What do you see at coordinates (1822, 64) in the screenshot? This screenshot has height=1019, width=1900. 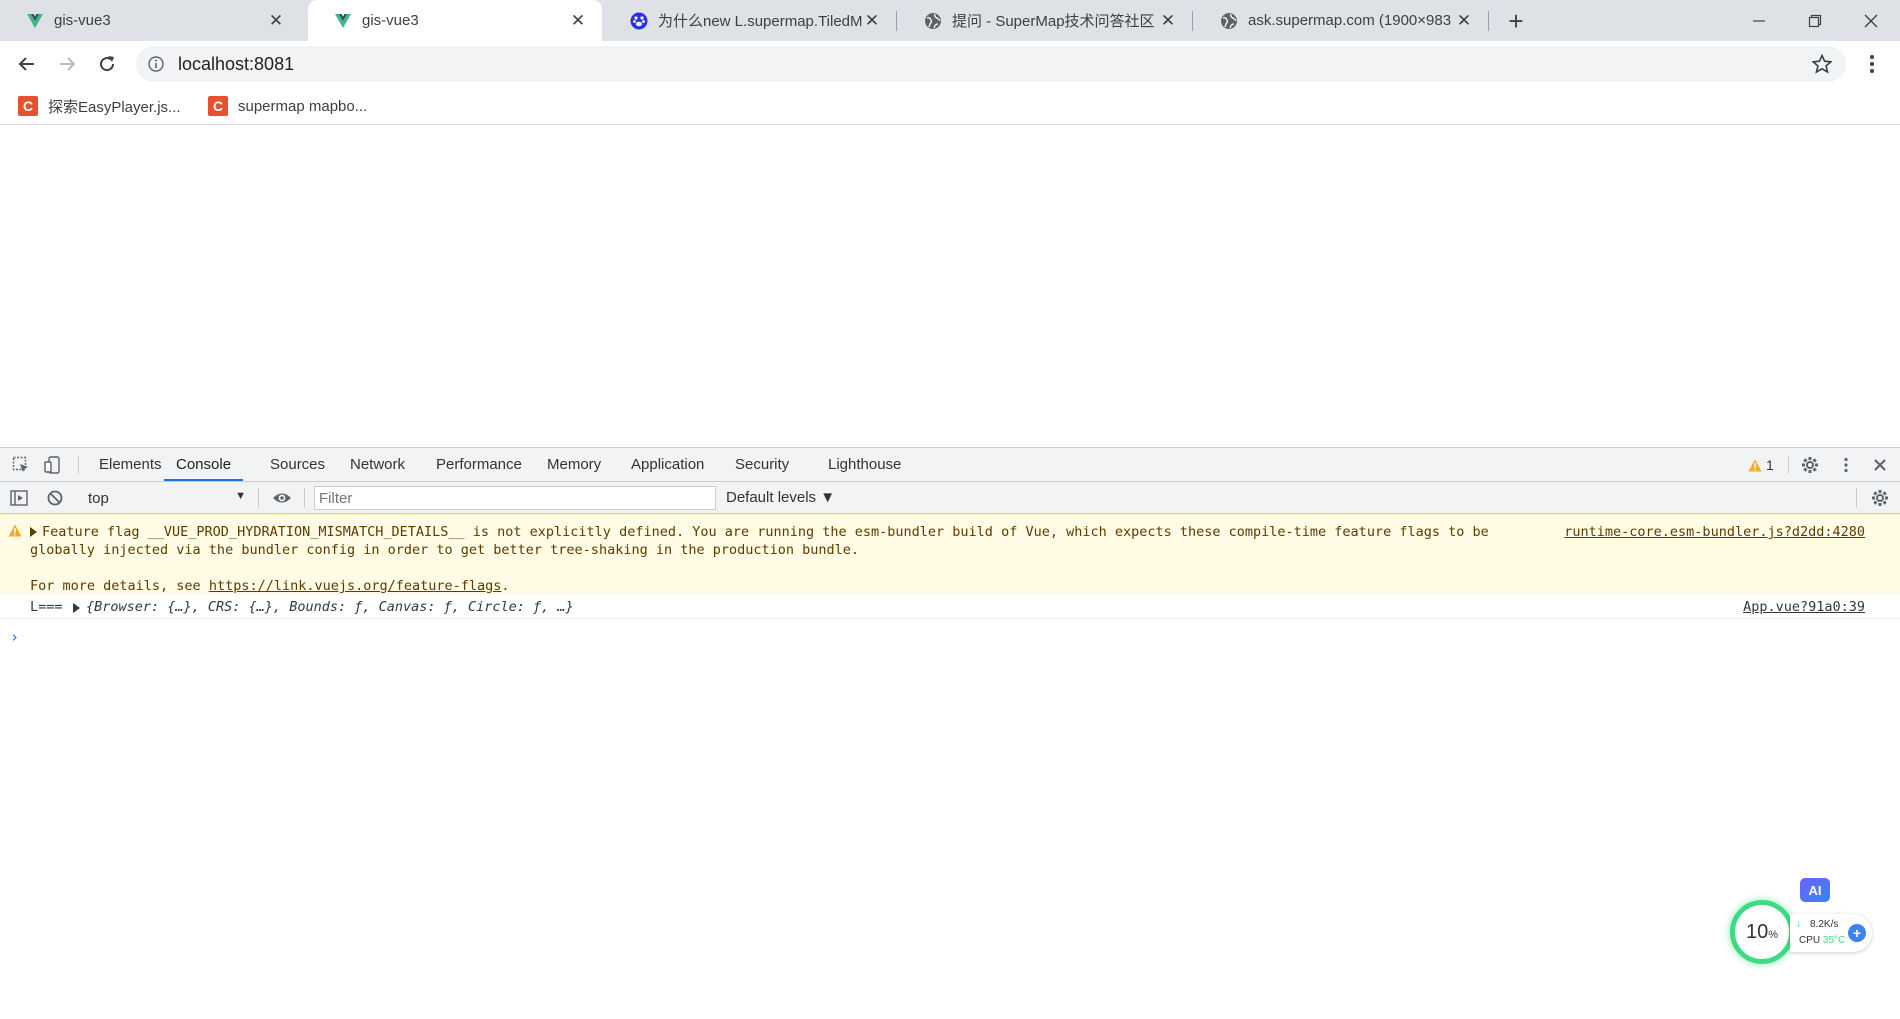 I see `bookmark-star-icon` at bounding box center [1822, 64].